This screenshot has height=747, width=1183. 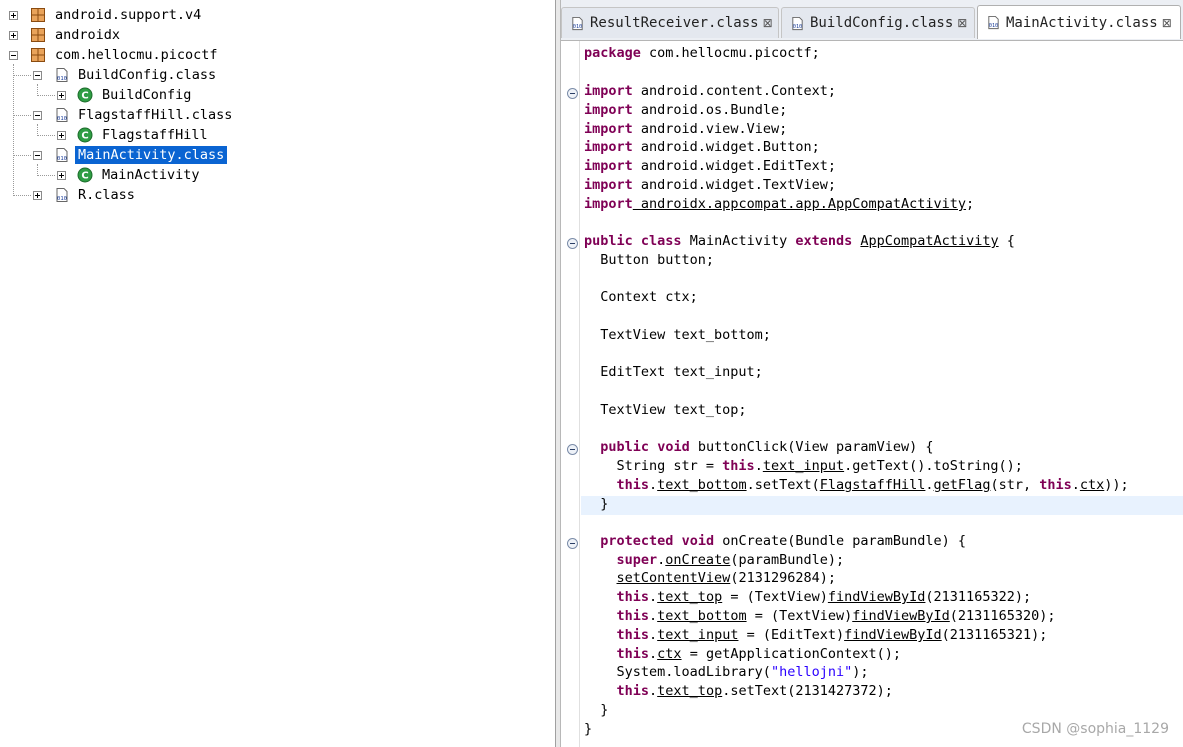 I want to click on tab-buildconfig: 010 BuildConfig.class ⊠, so click(x=878, y=22).